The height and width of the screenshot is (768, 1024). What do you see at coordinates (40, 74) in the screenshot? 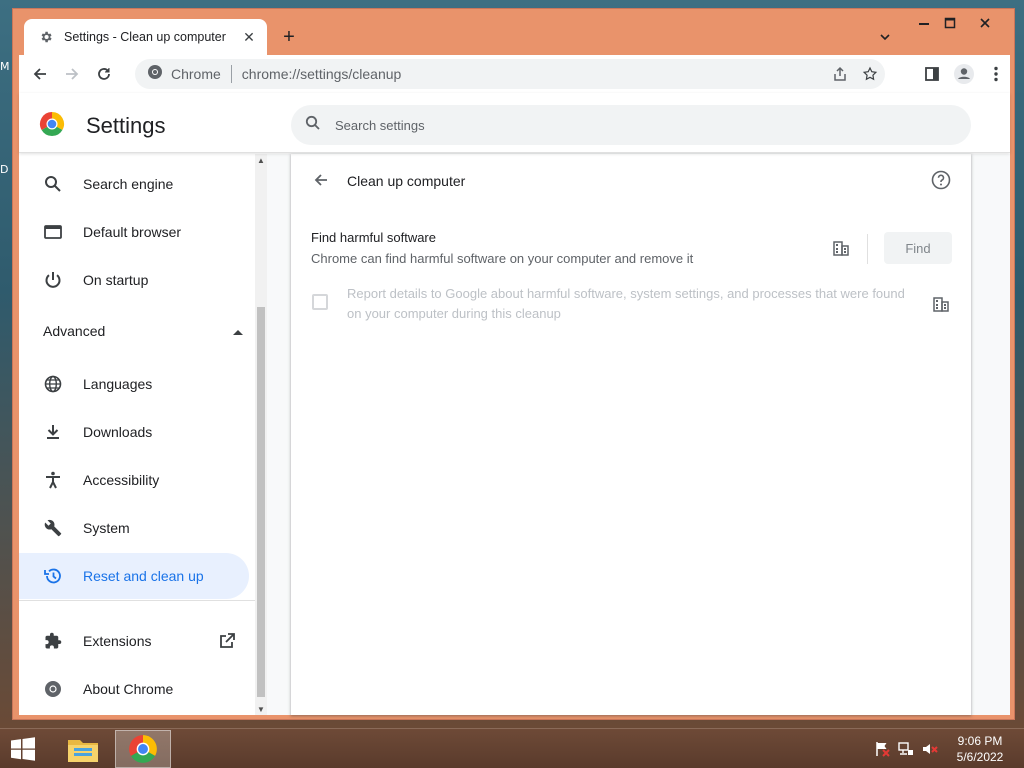
I see `back-icon` at bounding box center [40, 74].